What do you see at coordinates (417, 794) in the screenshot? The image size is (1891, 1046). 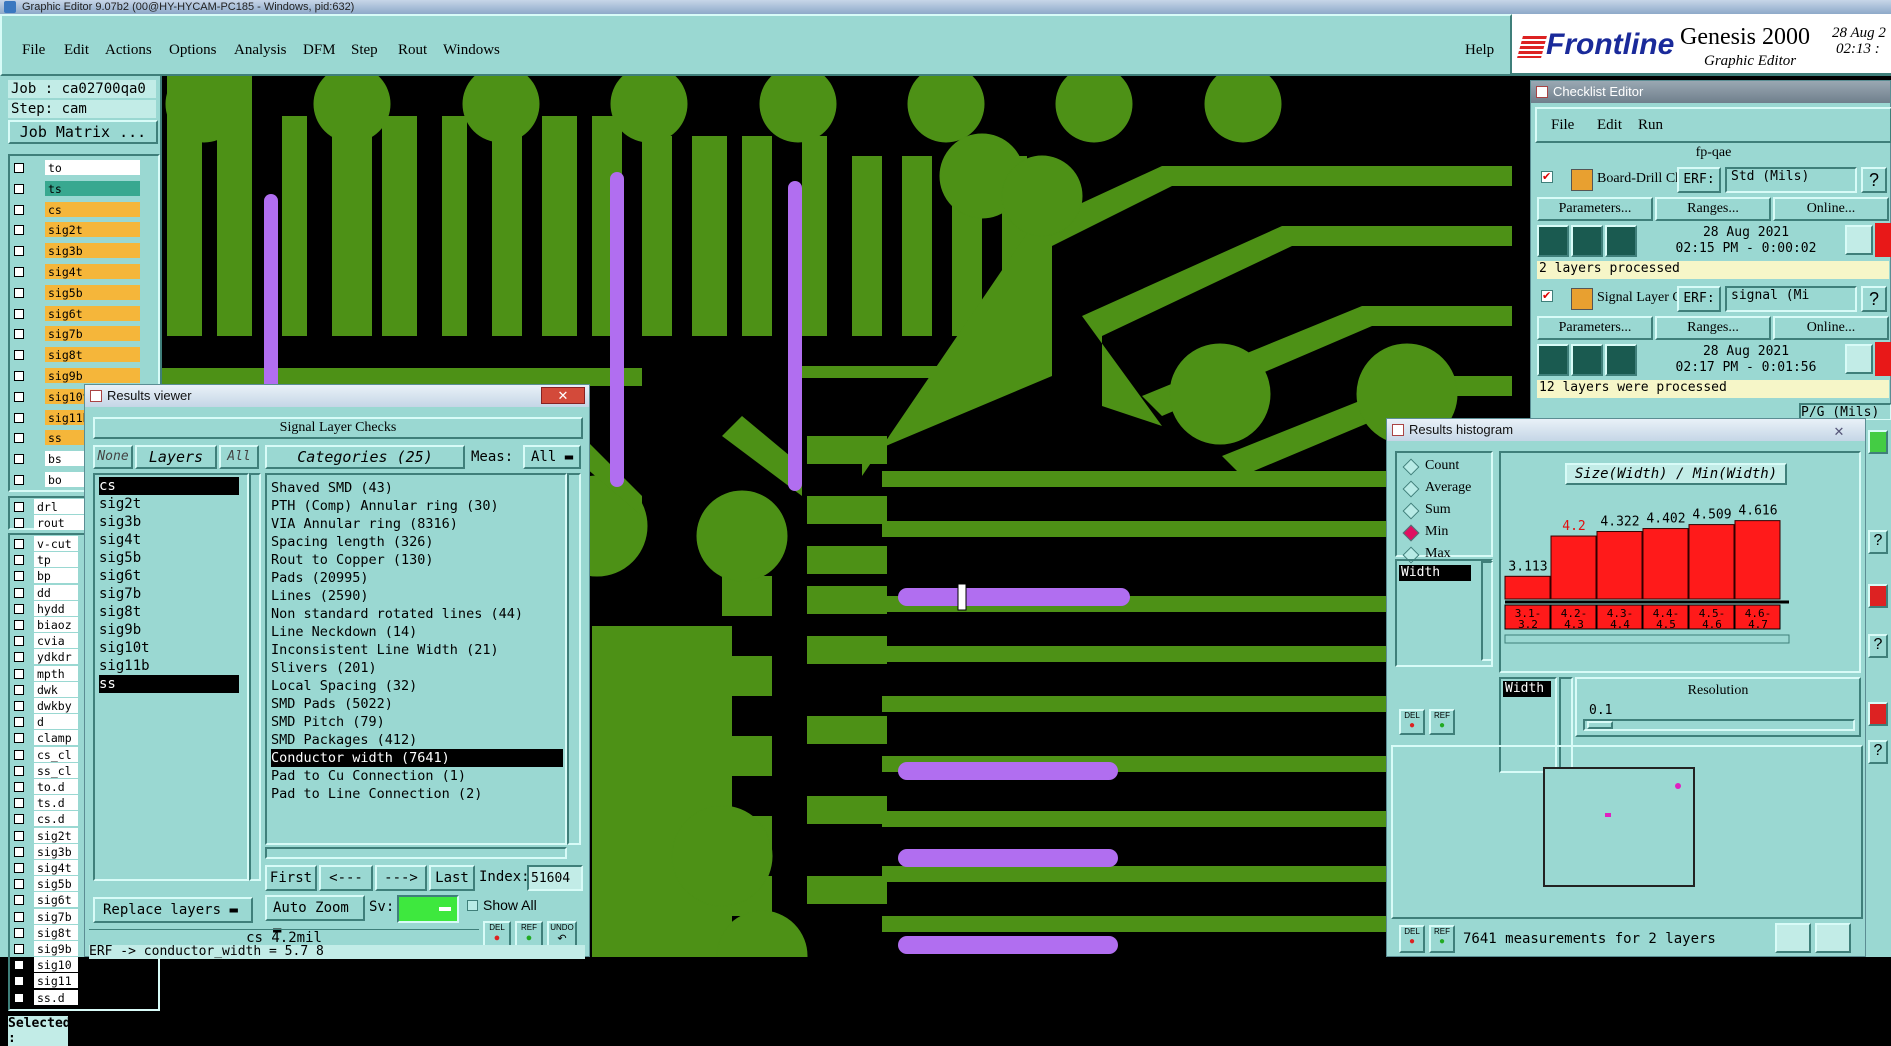 I see `category-item: Pad to Line Connection (2)` at bounding box center [417, 794].